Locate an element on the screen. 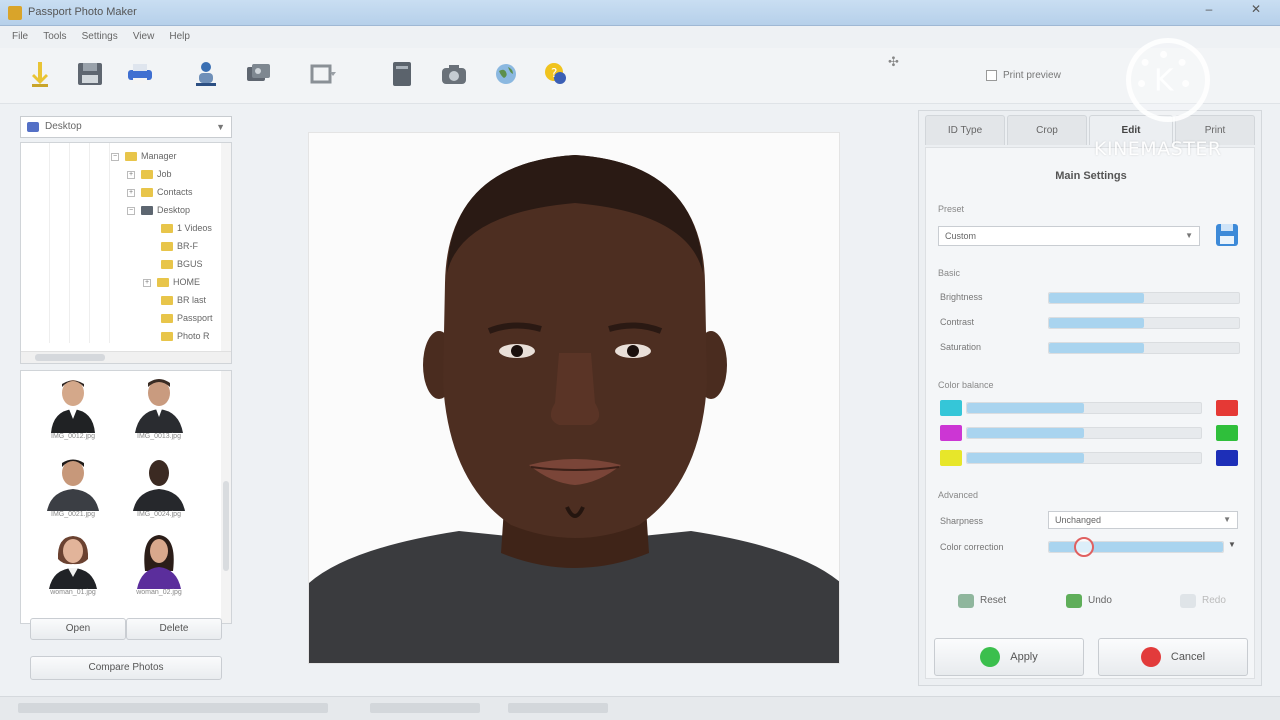 The width and height of the screenshot is (1280, 720). status-bar is located at coordinates (640, 708).